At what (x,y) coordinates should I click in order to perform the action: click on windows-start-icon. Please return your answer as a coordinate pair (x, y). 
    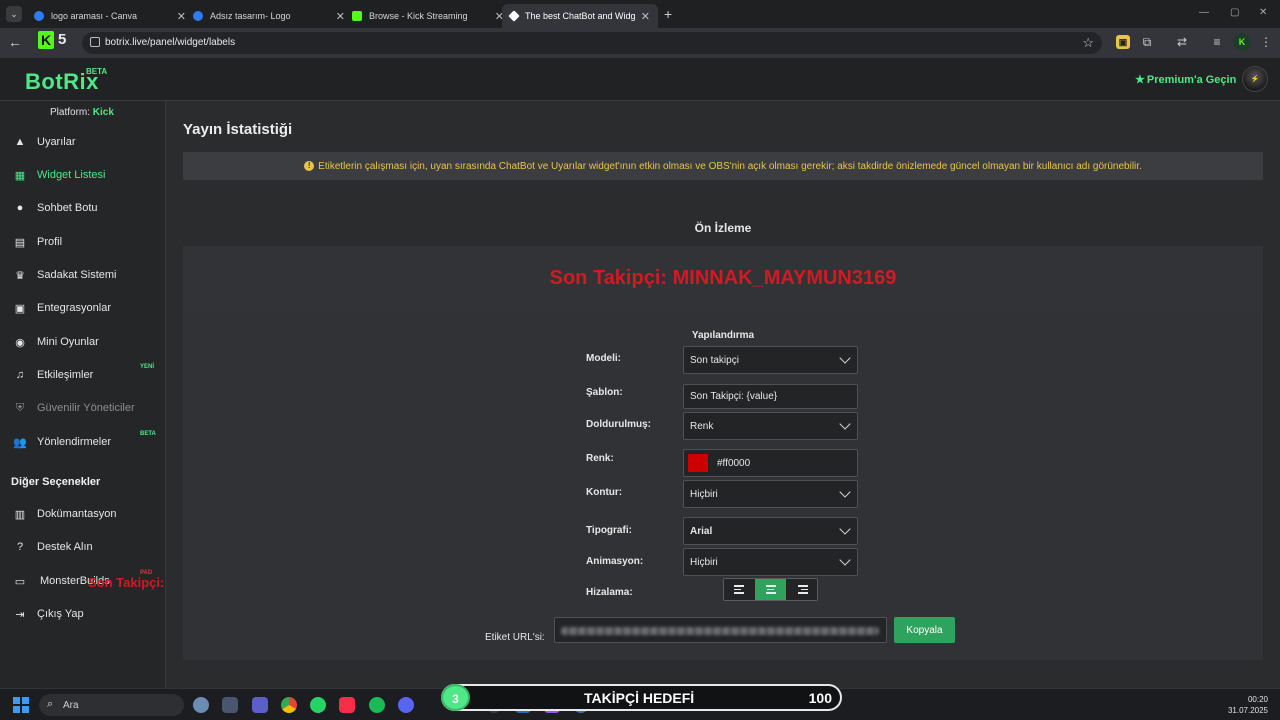
    Looking at the image, I should click on (21, 705).